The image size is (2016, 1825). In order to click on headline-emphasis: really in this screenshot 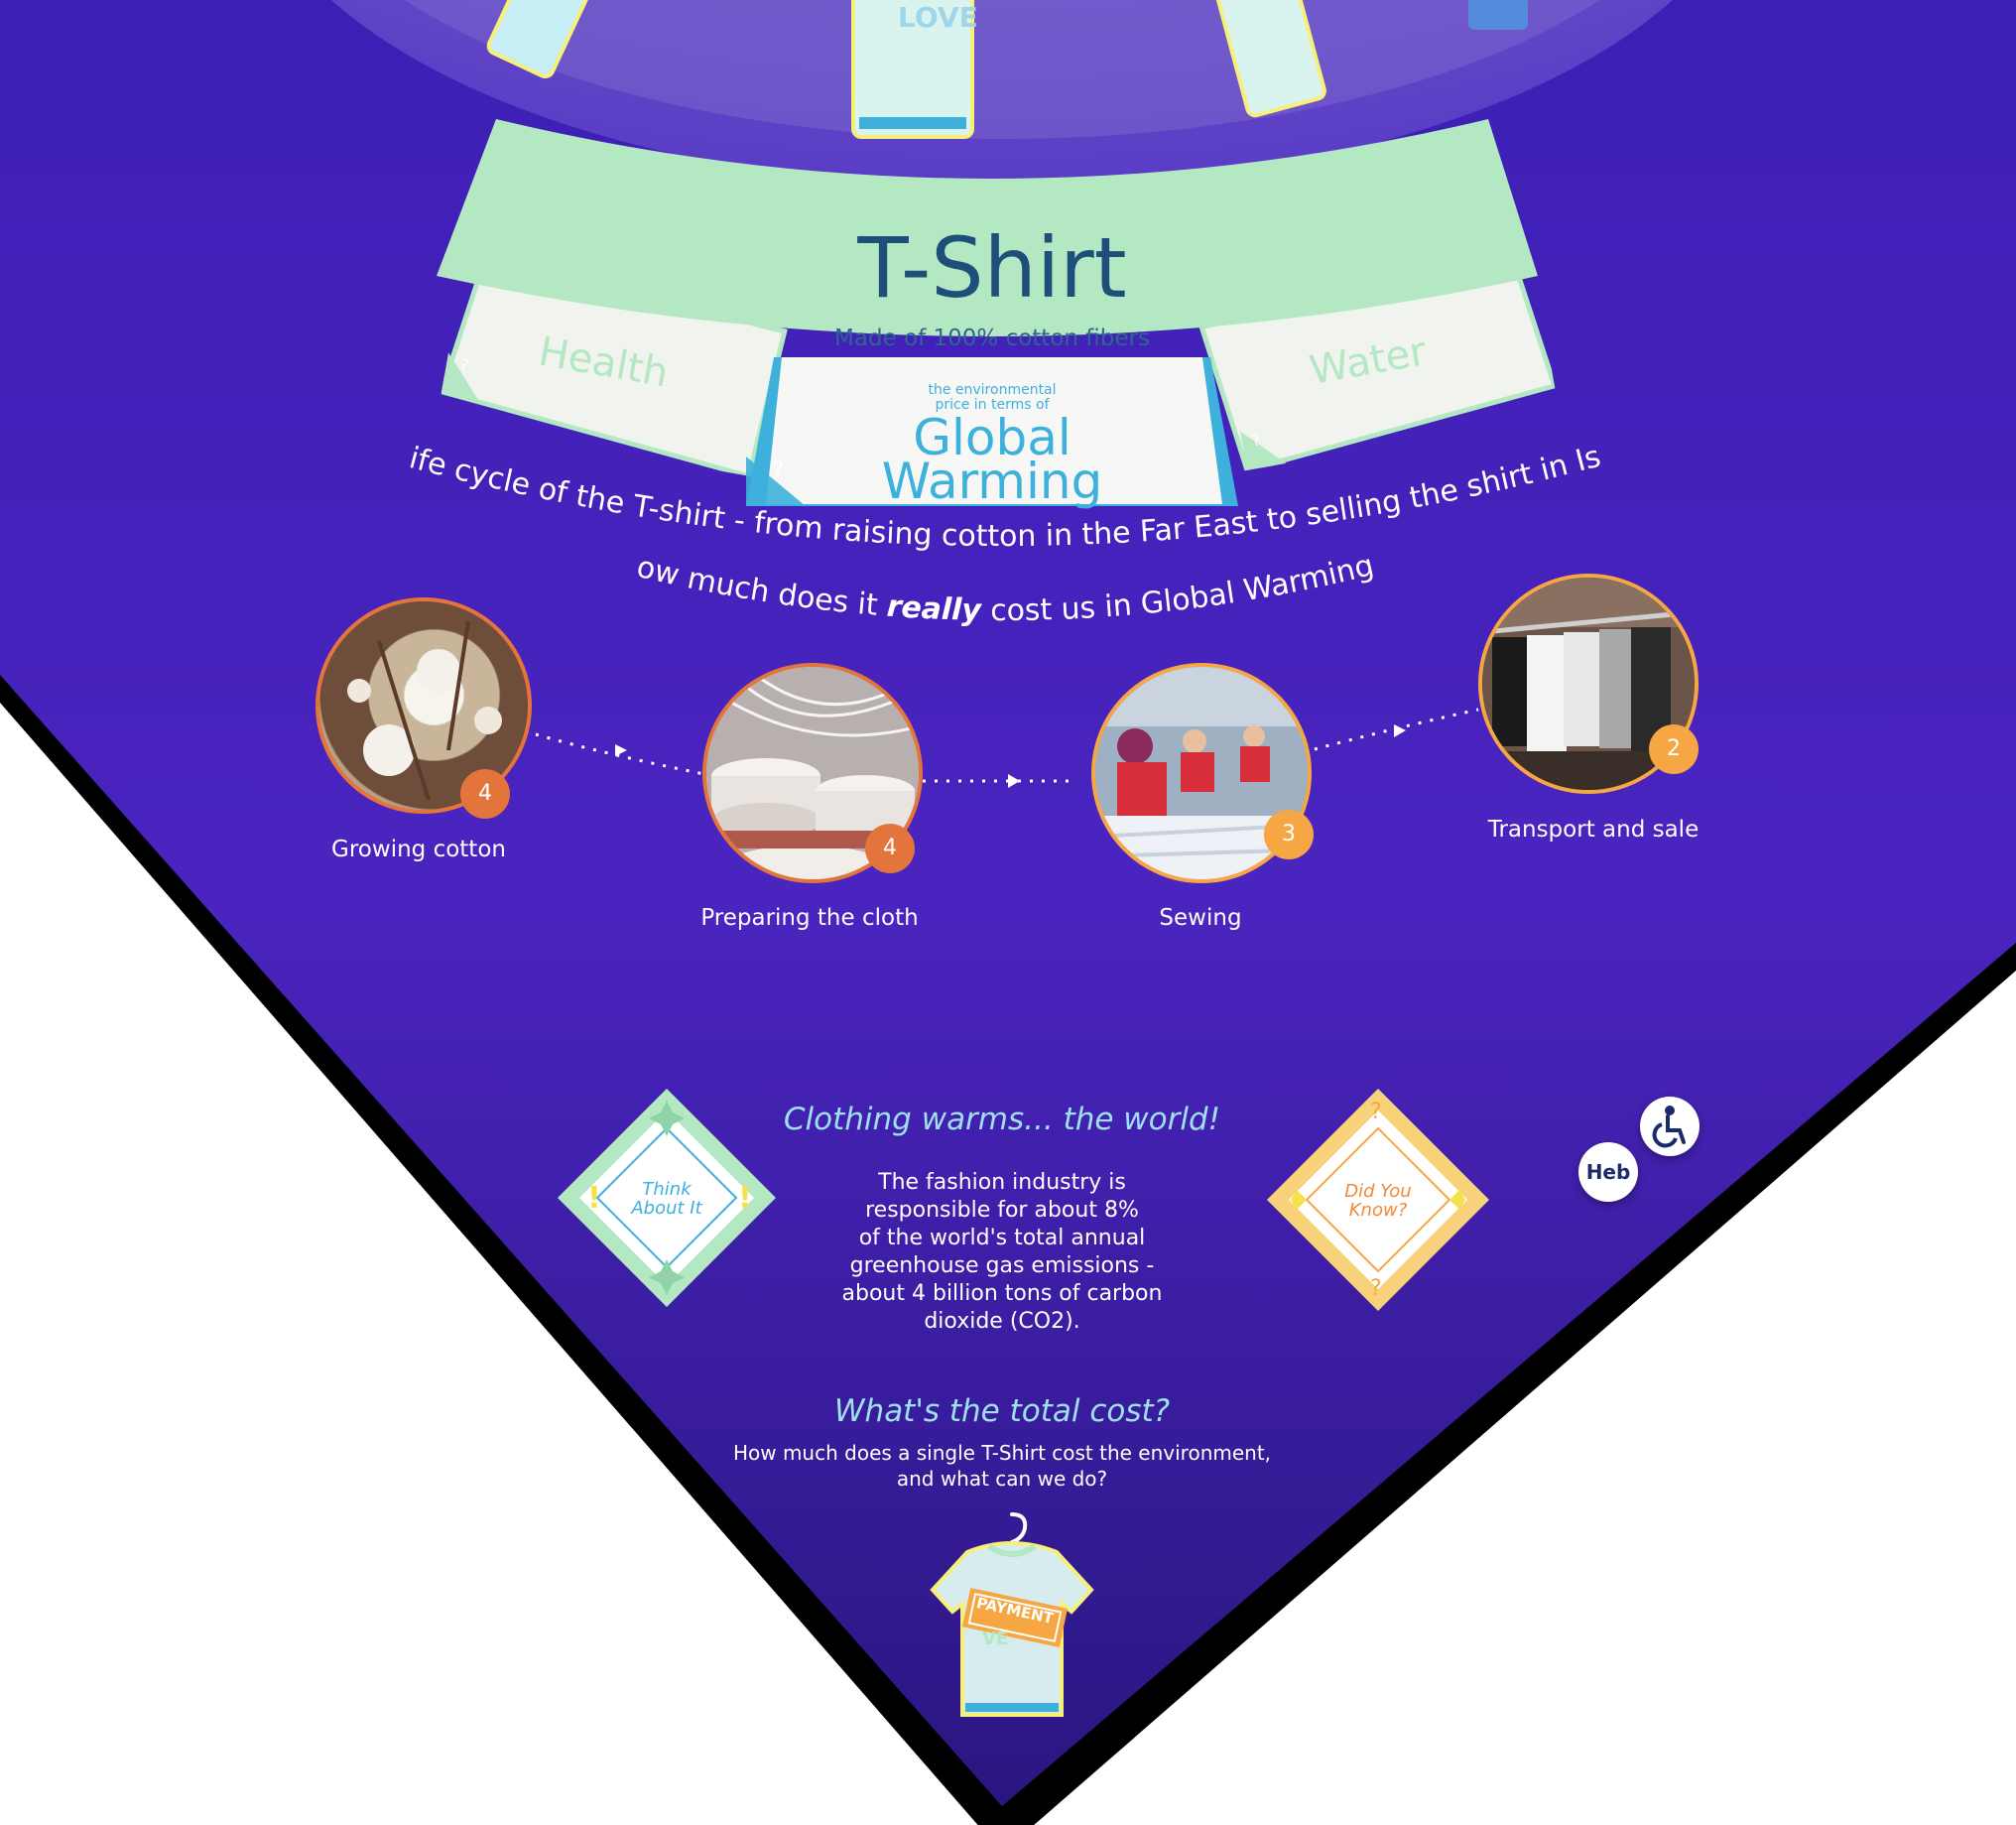, I will do `click(934, 608)`.